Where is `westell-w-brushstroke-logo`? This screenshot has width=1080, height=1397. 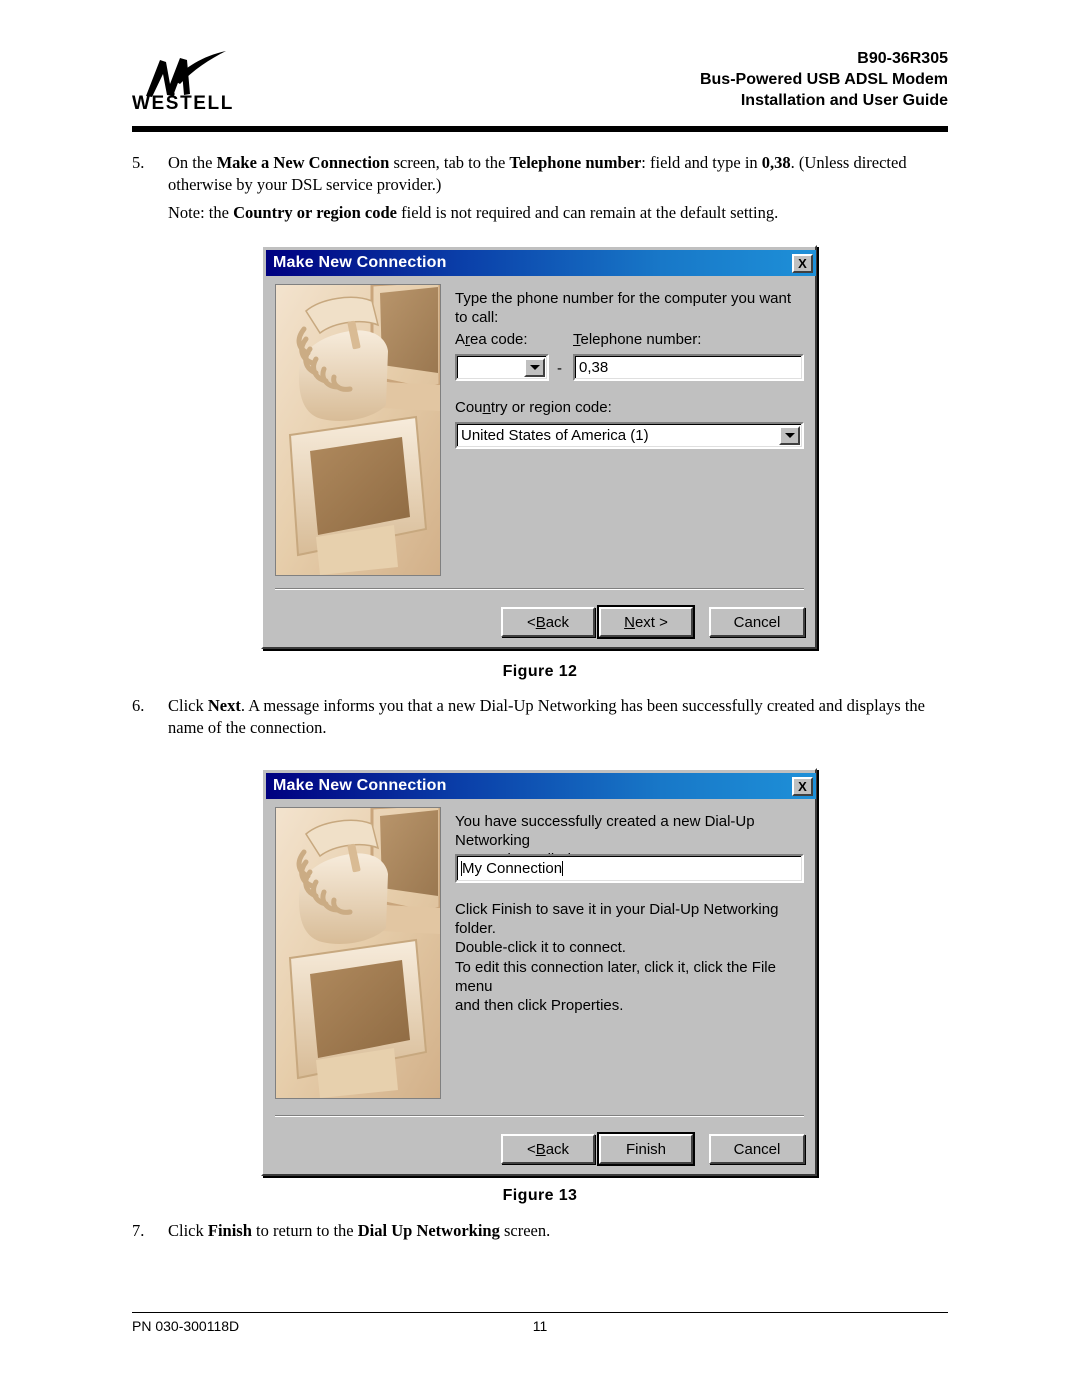
westell-w-brushstroke-logo is located at coordinates (190, 74).